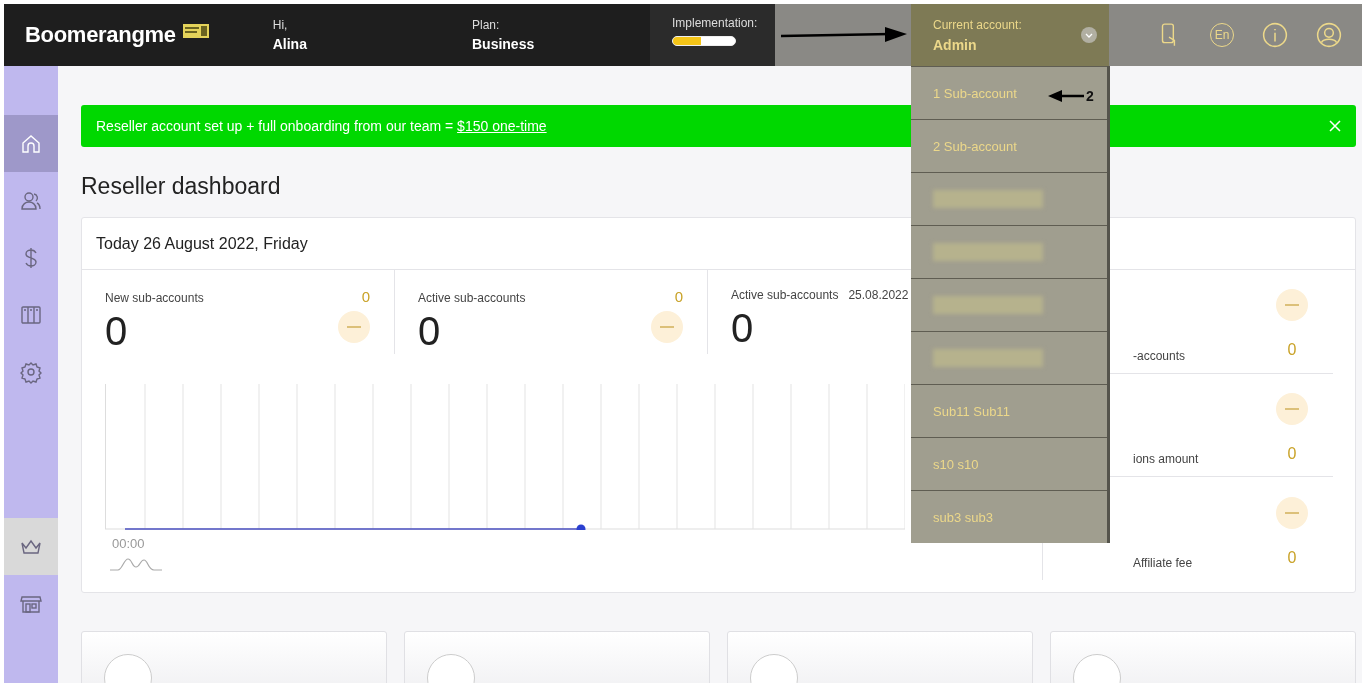 The image size is (1366, 683). I want to click on menu-item: sub3 sub3, so click(1009, 516).